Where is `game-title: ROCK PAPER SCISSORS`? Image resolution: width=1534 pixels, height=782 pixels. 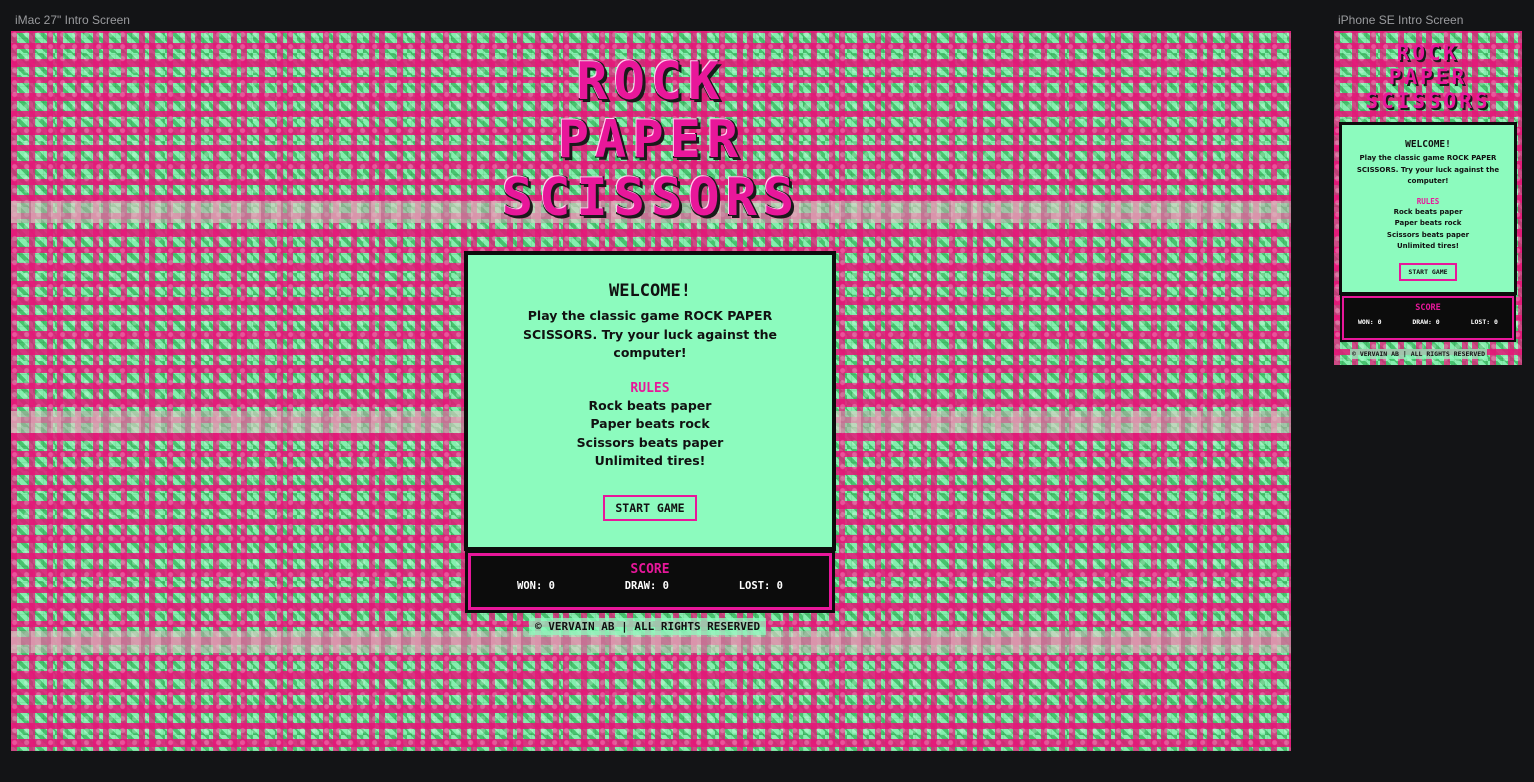 game-title: ROCK PAPER SCISSORS is located at coordinates (1428, 77).